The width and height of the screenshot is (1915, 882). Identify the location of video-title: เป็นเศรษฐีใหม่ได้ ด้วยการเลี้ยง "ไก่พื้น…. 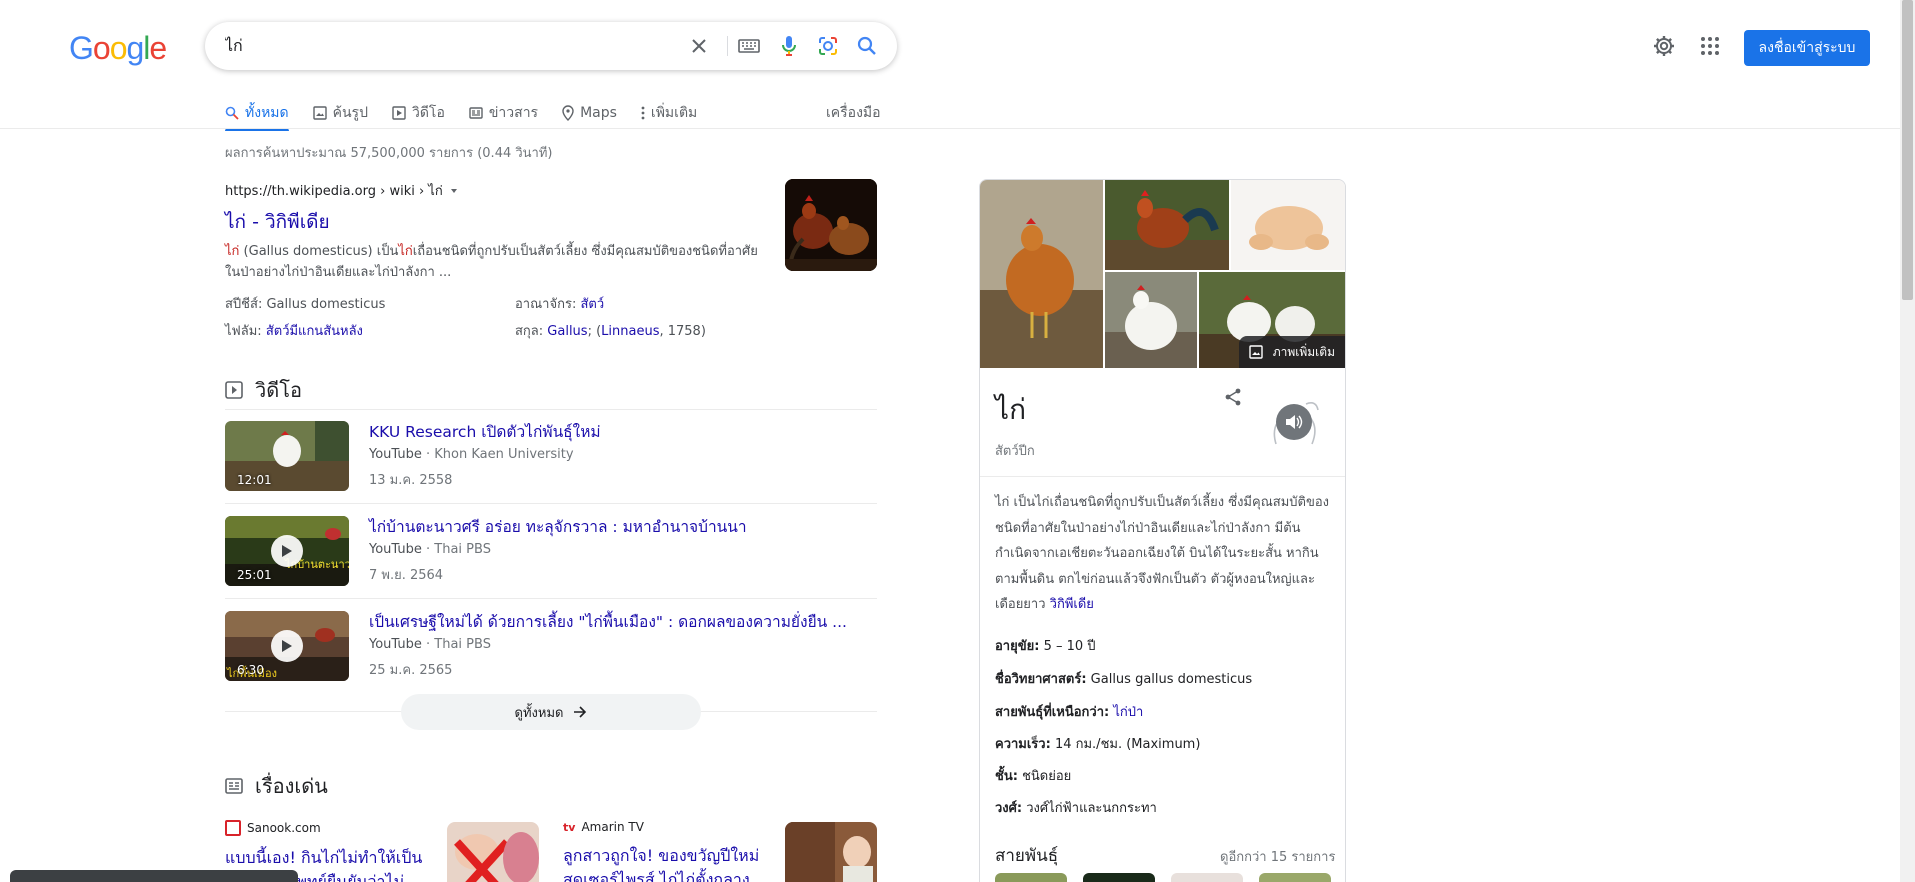
(608, 622).